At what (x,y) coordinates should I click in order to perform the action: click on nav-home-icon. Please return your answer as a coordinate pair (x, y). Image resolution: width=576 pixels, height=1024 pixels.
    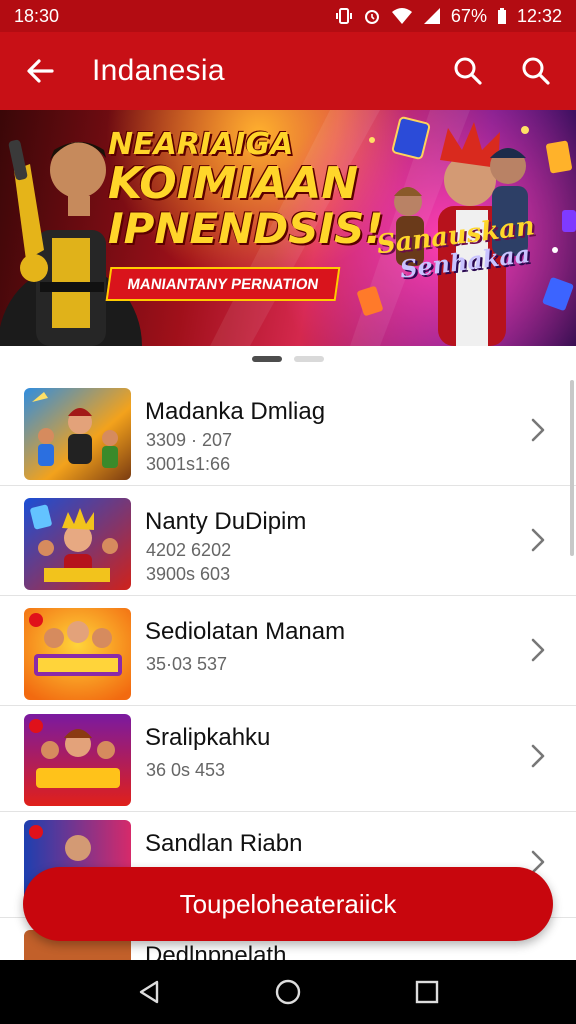
    Looking at the image, I should click on (288, 992).